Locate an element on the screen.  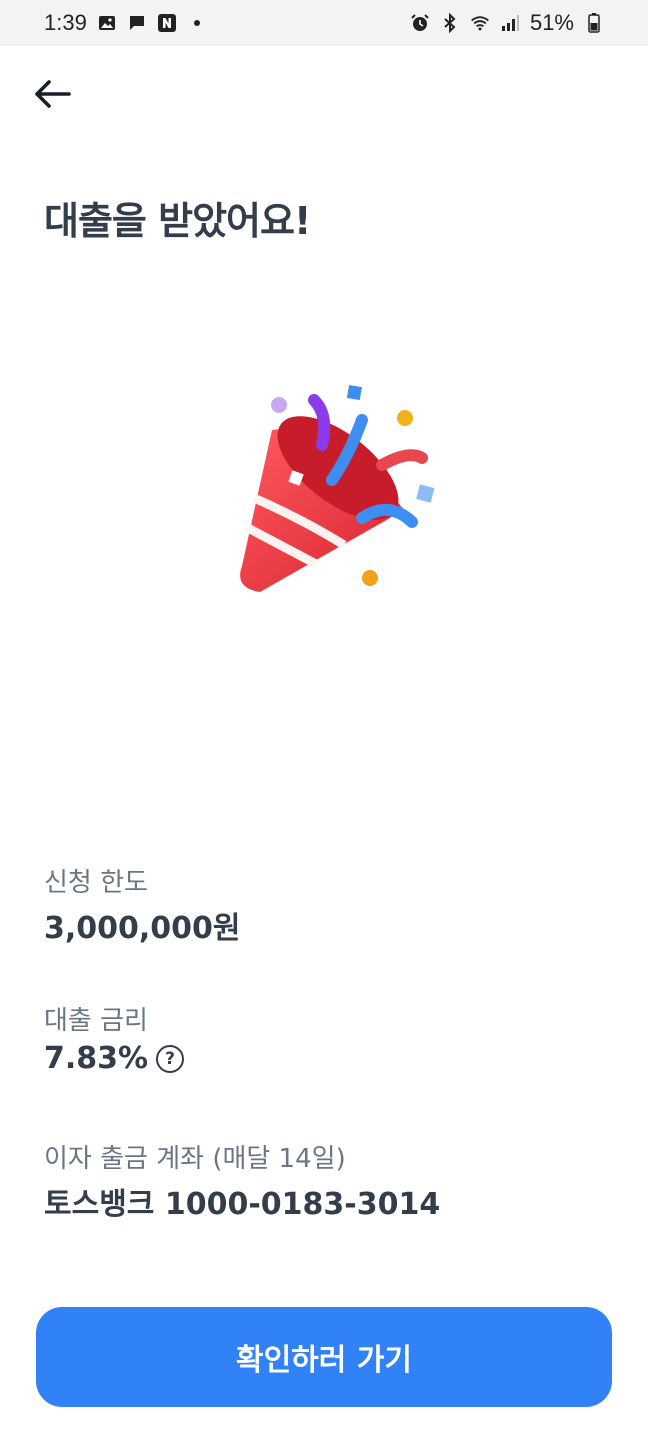
rate-value: 7.83% ? is located at coordinates (114, 1058).